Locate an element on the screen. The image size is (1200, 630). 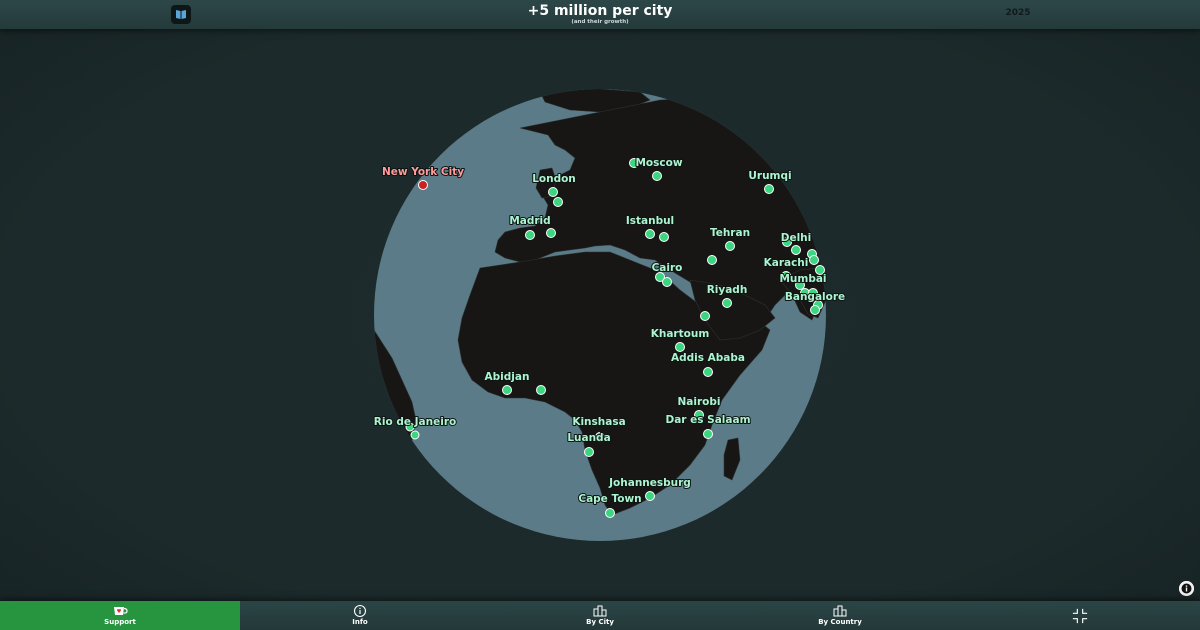
city-label-new-york-city: New York City is located at coordinates (423, 172).